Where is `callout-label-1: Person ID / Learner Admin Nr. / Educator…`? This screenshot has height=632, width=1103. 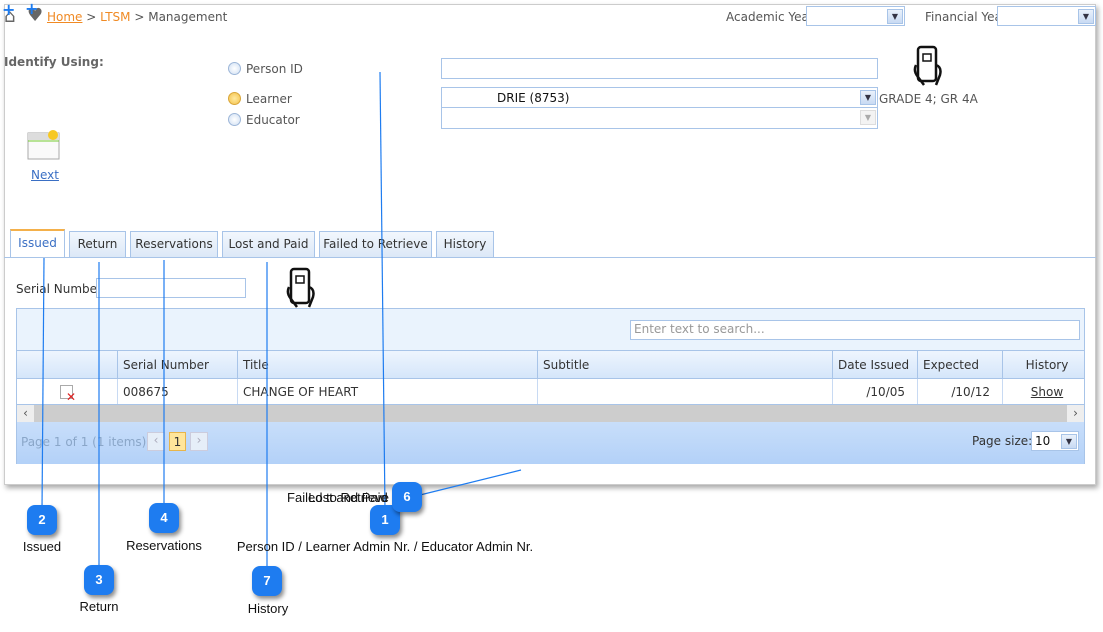 callout-label-1: Person ID / Learner Admin Nr. / Educator… is located at coordinates (385, 546).